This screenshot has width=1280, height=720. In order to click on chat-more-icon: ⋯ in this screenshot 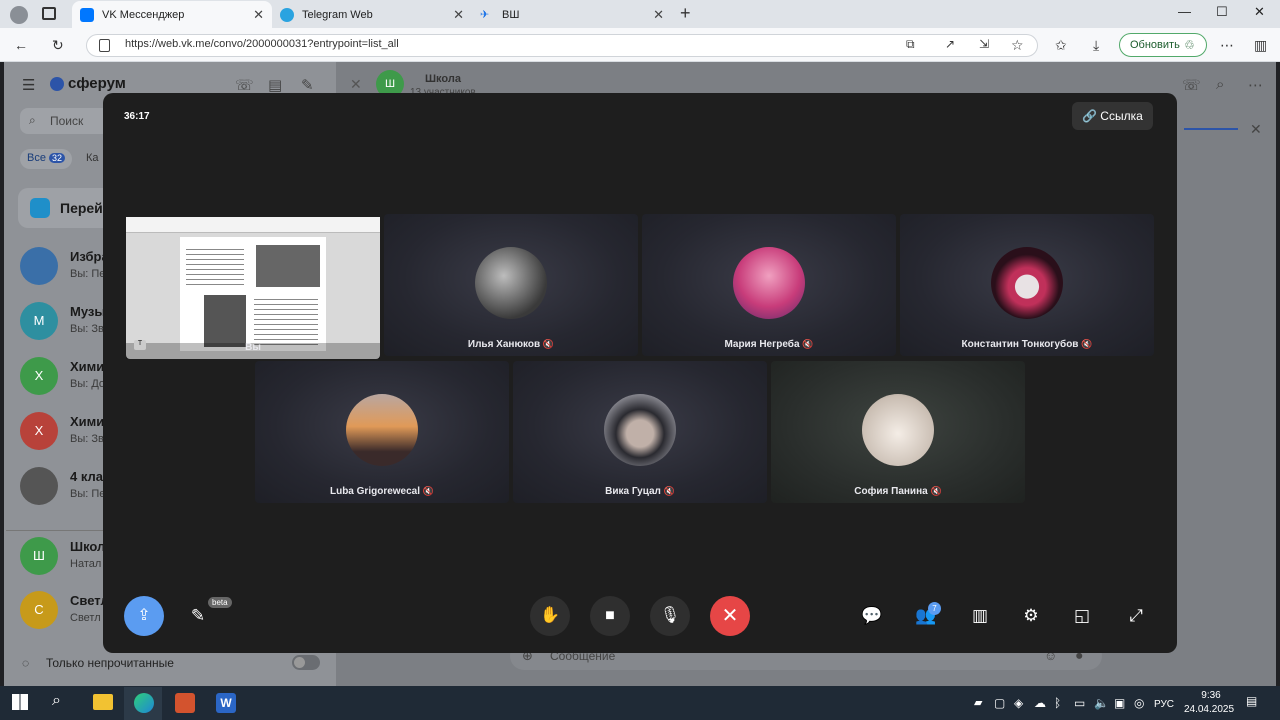, I will do `click(1255, 85)`.